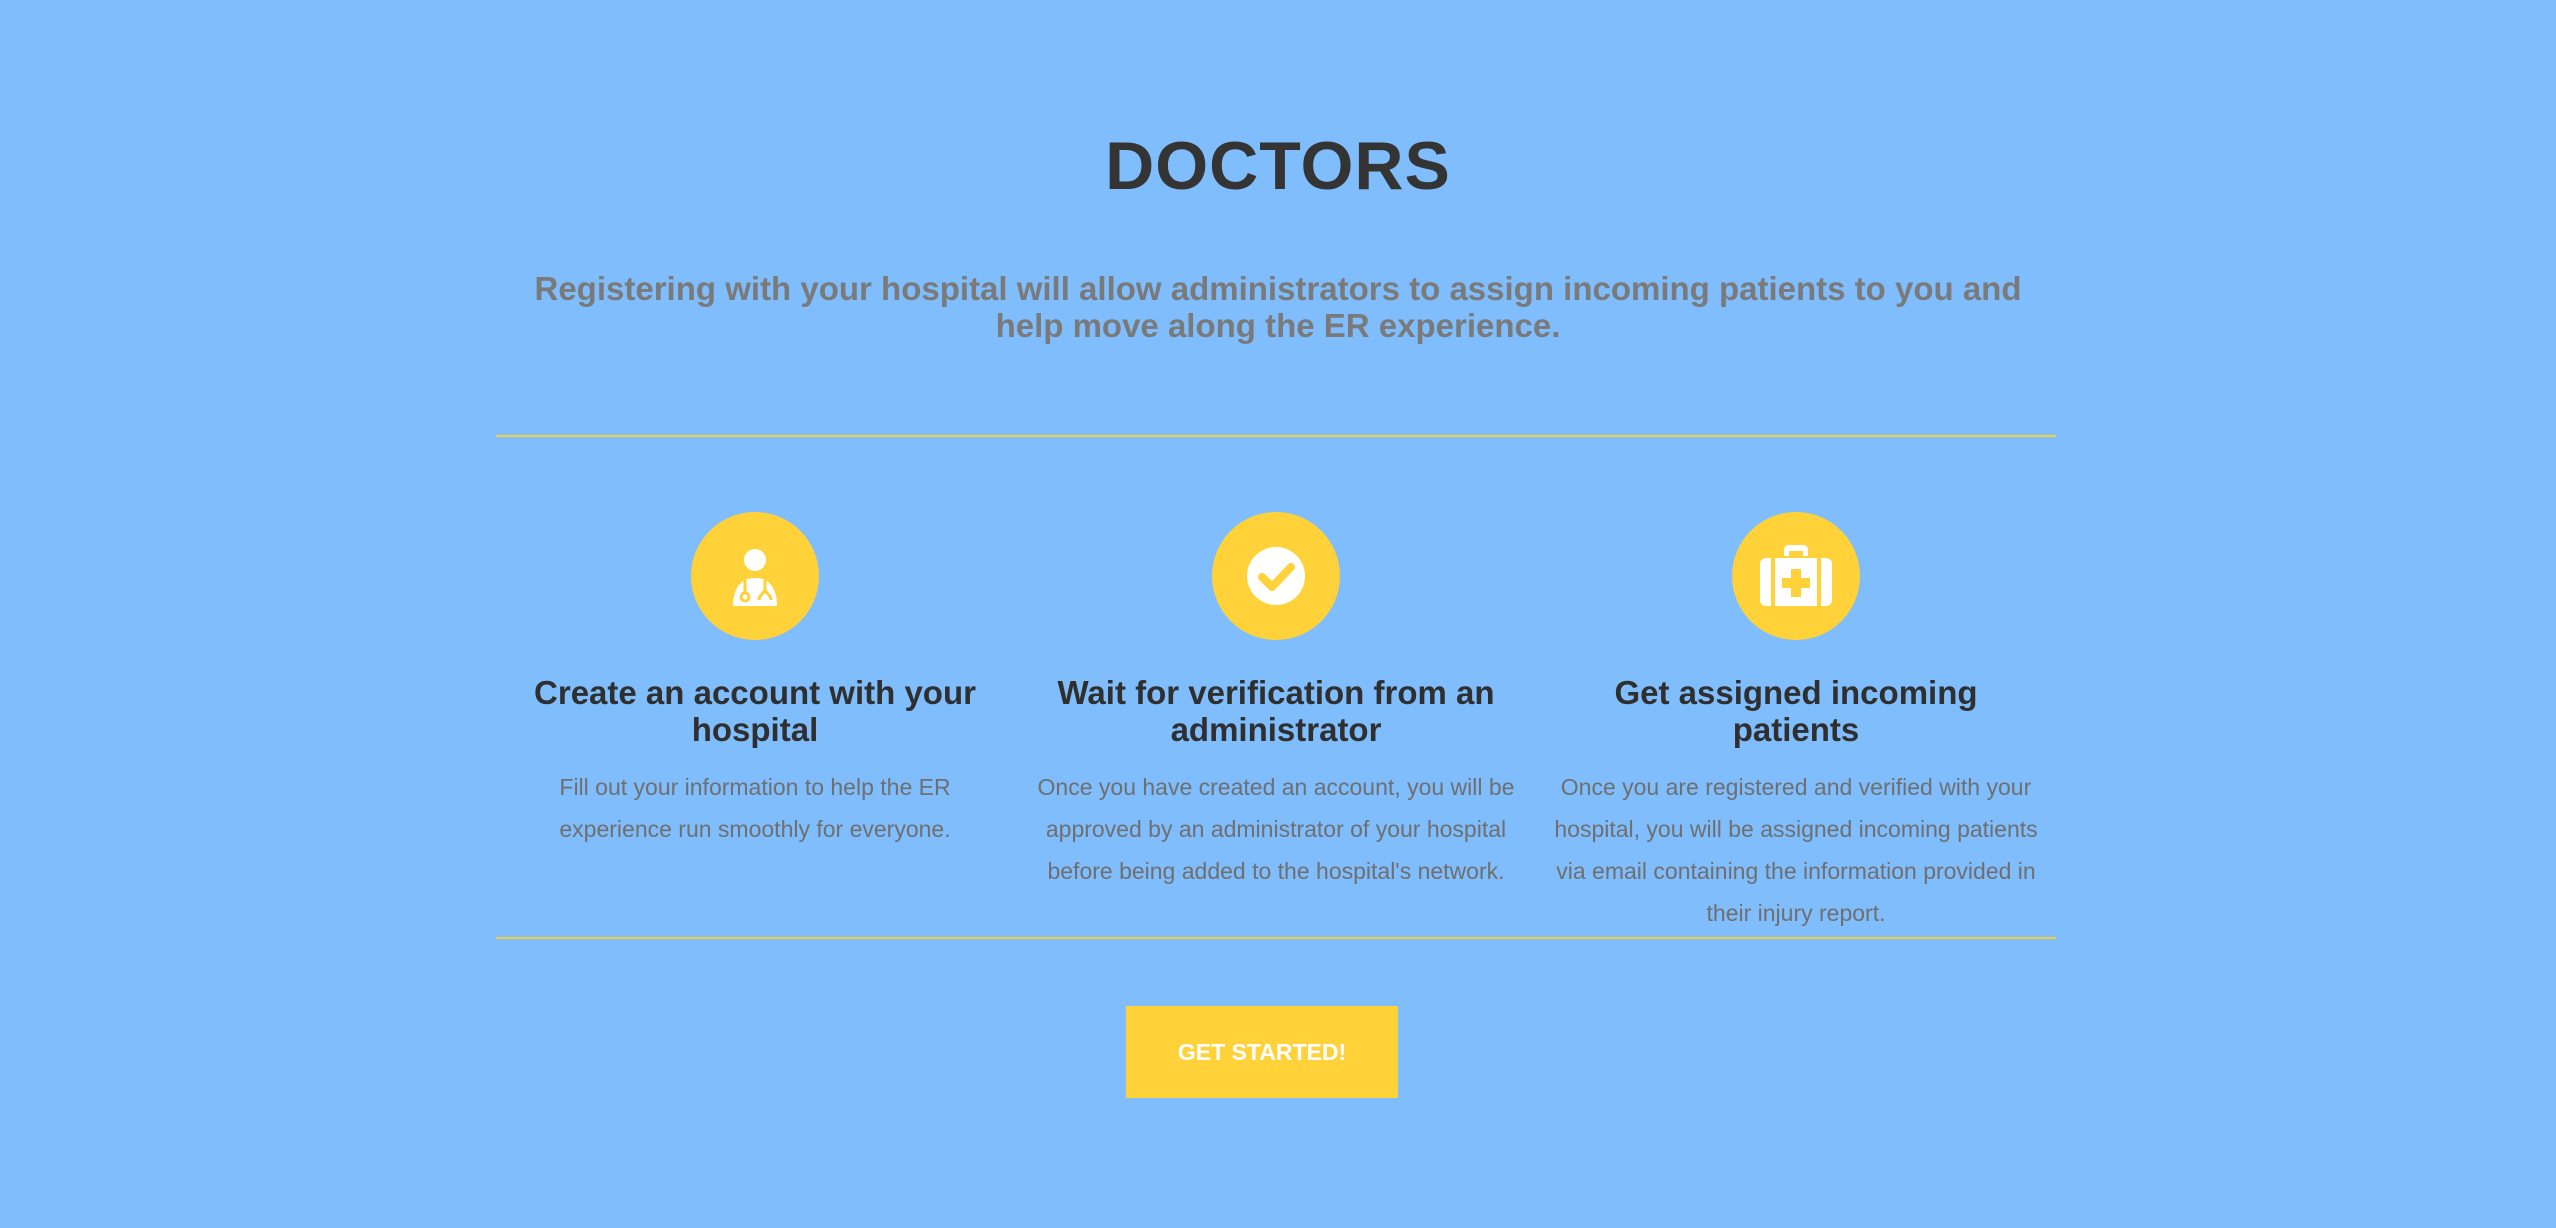  I want to click on doctor-icon, so click(755, 576).